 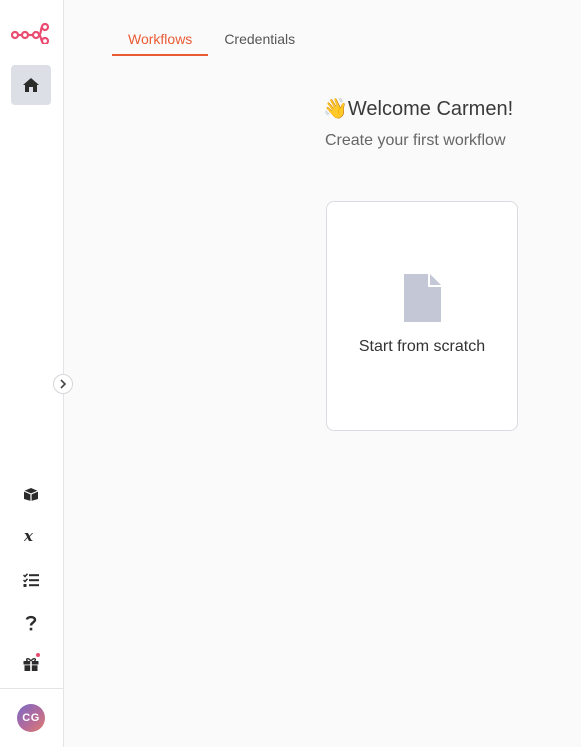 I want to click on sidebar-item-help, so click(x=31, y=623).